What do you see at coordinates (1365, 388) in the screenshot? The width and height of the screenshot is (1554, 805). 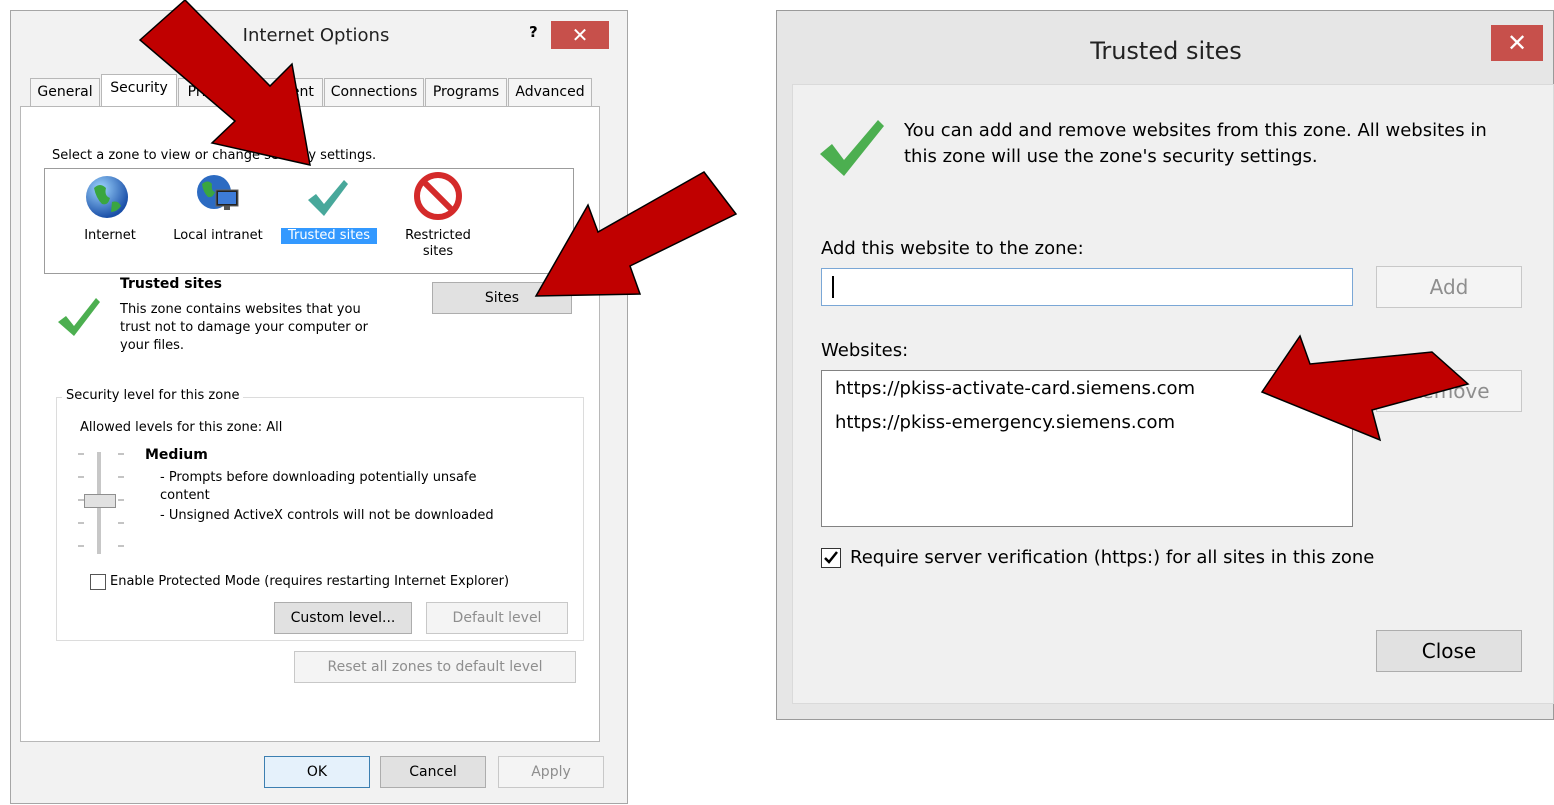 I see `arrow-to-websites-list` at bounding box center [1365, 388].